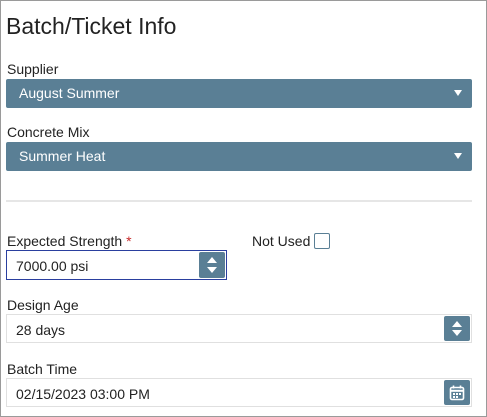 This screenshot has height=417, width=487. What do you see at coordinates (239, 156) in the screenshot?
I see `concrete-mix-select: Summer Heat` at bounding box center [239, 156].